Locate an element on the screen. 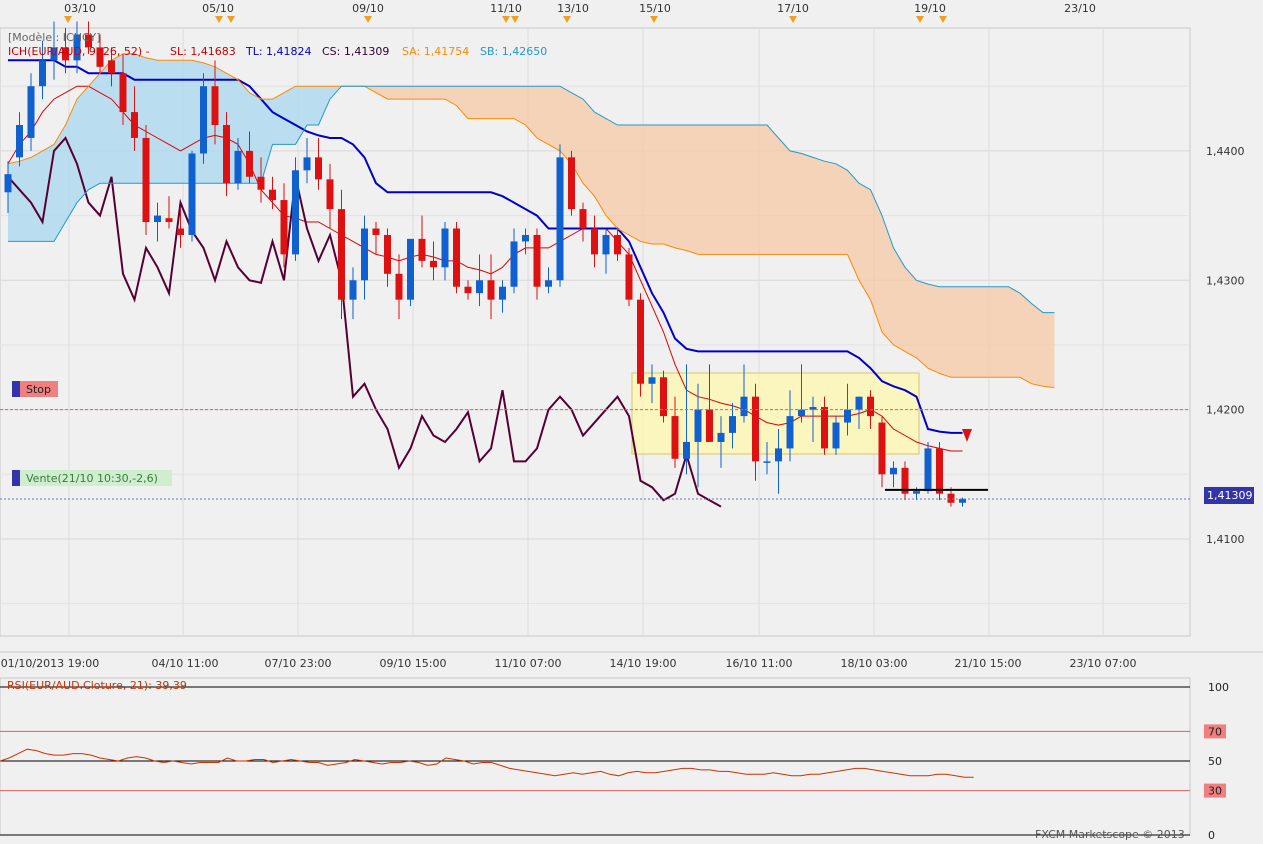 Image resolution: width=1263 pixels, height=844 pixels. watermark: FXCM Marketscope © 2013 is located at coordinates (1110, 834).